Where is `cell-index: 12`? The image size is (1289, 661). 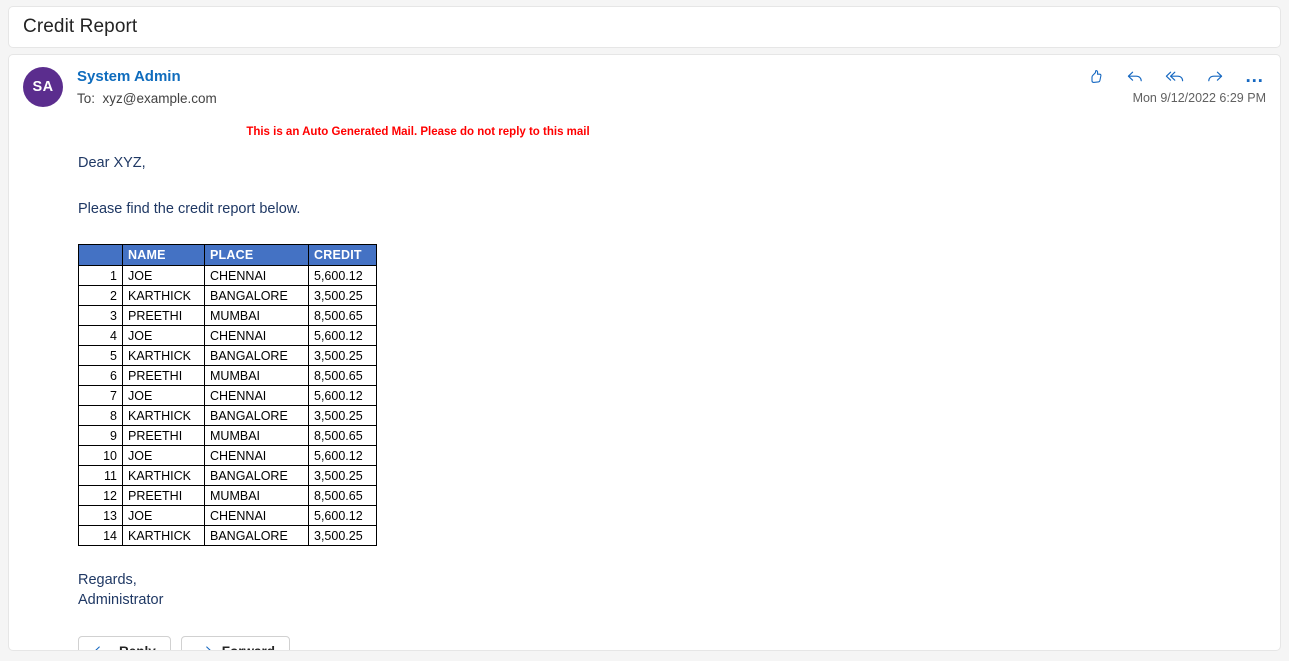
cell-index: 12 is located at coordinates (100, 495).